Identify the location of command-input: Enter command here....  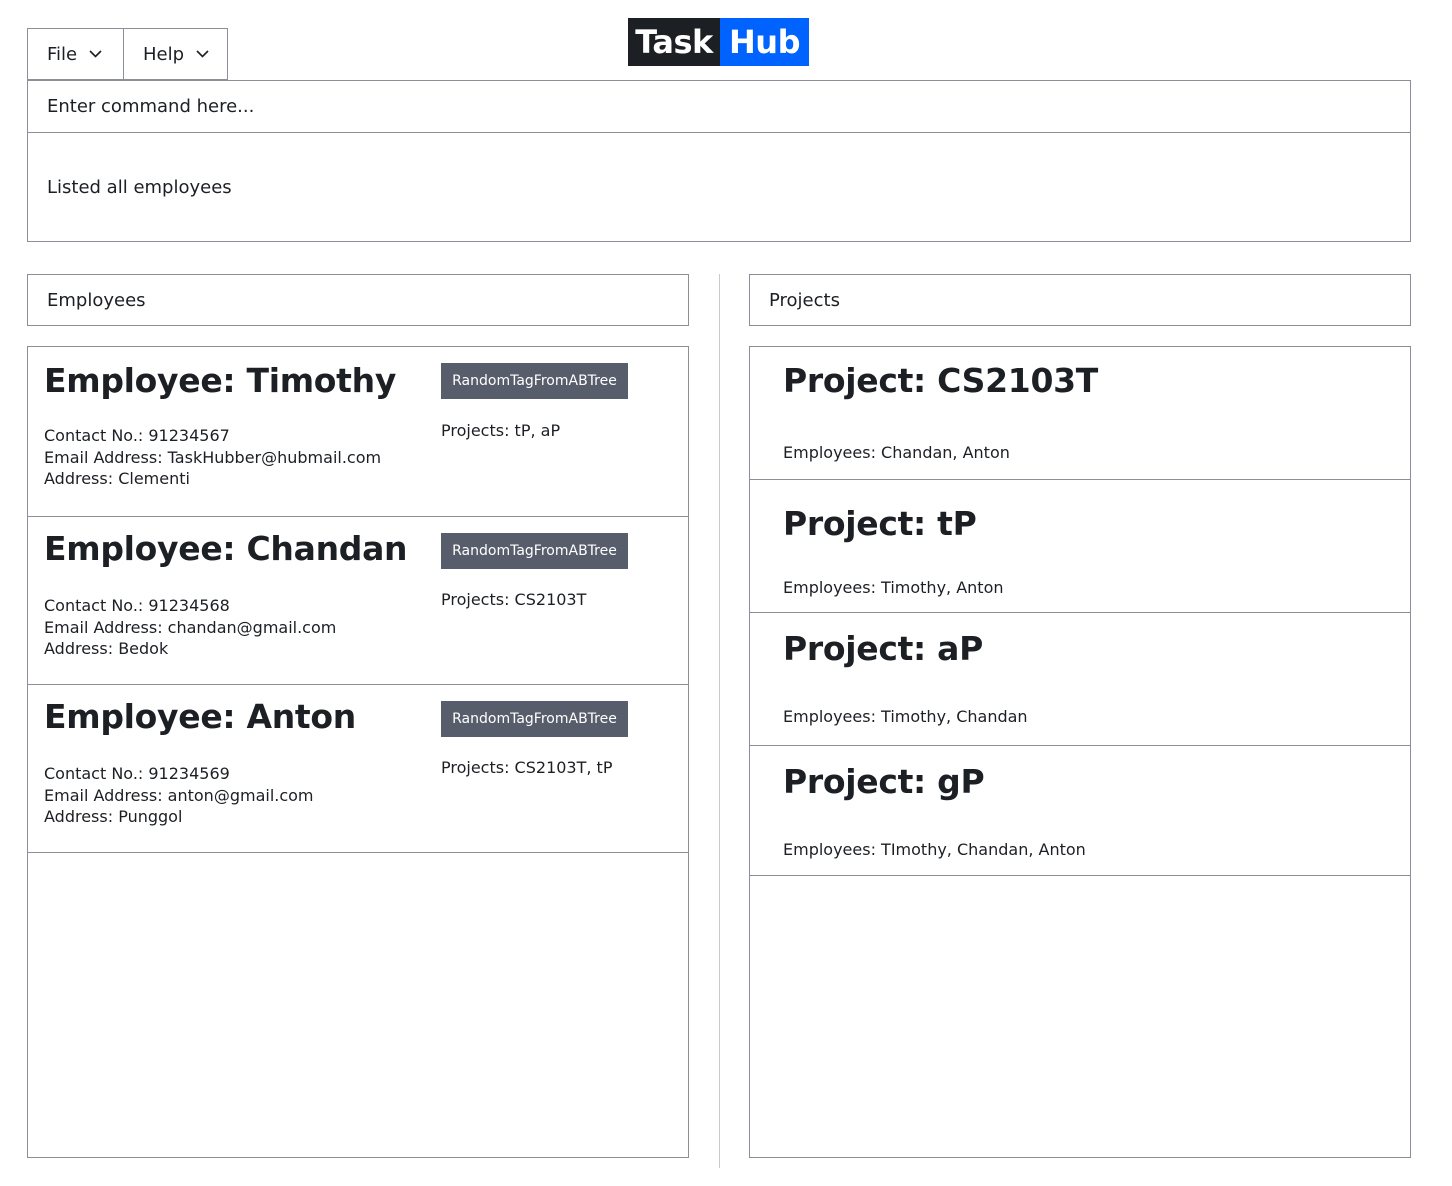
(719, 106).